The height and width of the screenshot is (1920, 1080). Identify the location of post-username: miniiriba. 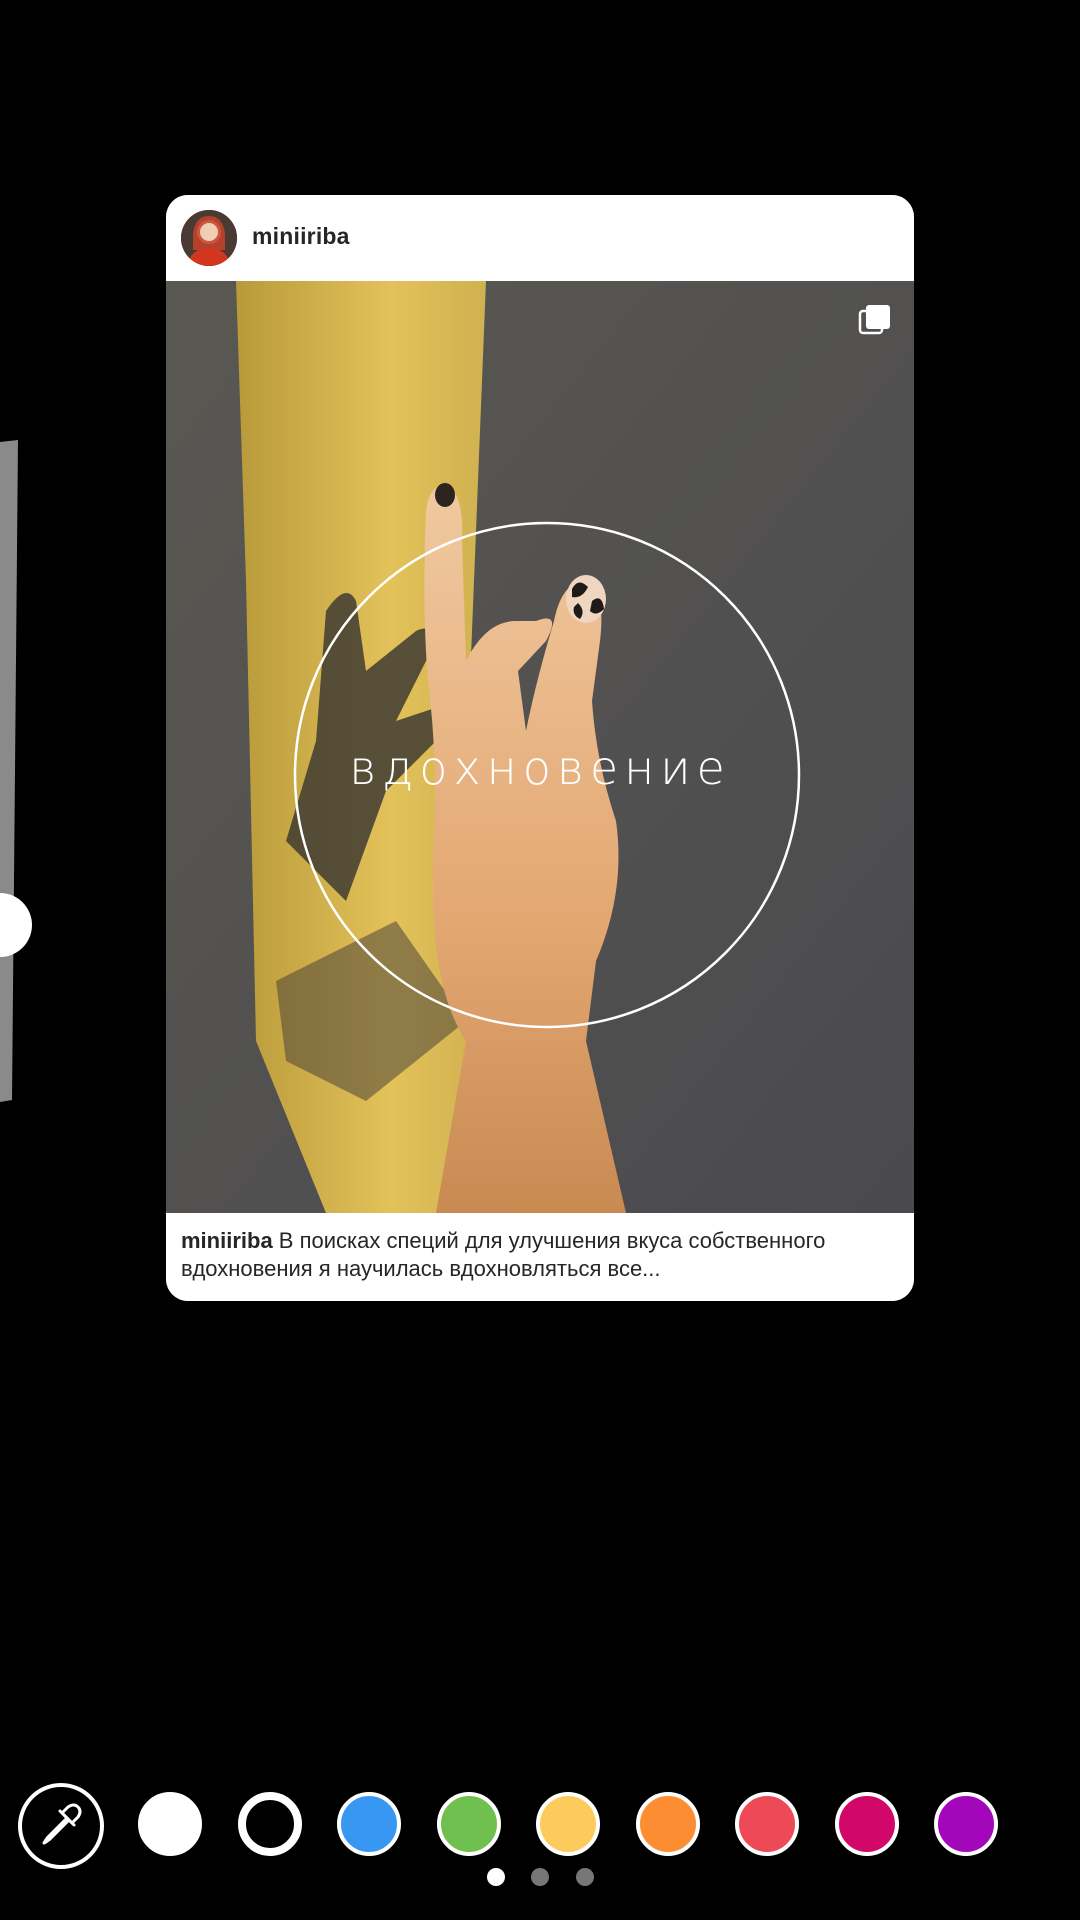
(301, 236).